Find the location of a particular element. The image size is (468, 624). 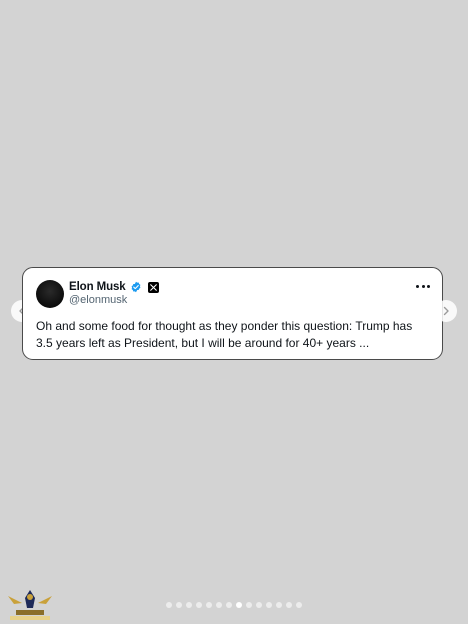

x-logo-icon is located at coordinates (153, 287).